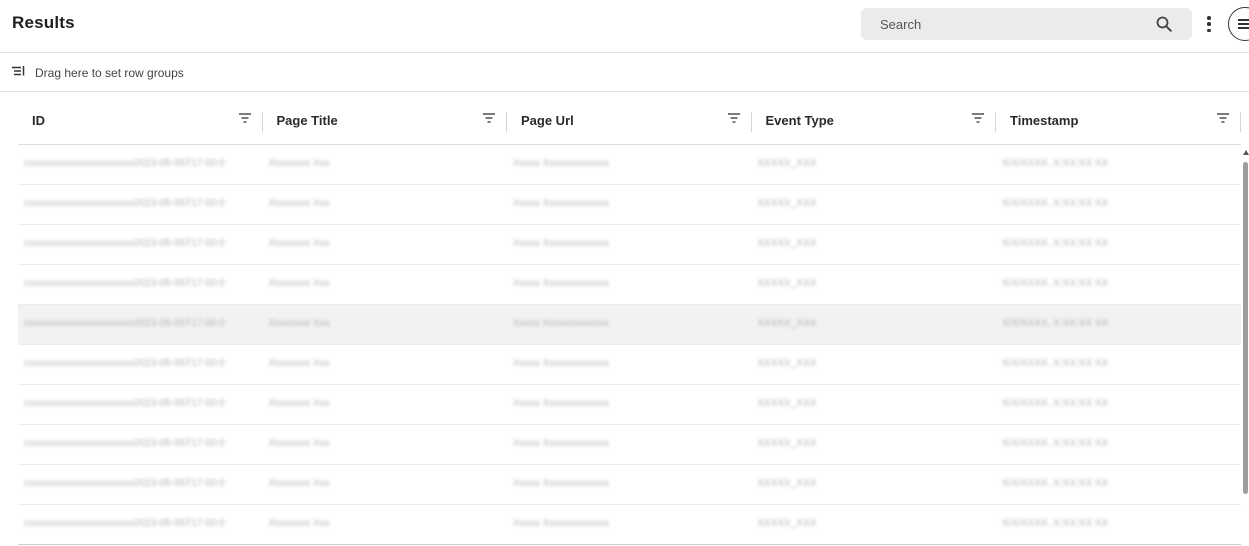 This screenshot has width=1249, height=546. Describe the element at coordinates (43, 22) in the screenshot. I see `page-title: Results` at that location.